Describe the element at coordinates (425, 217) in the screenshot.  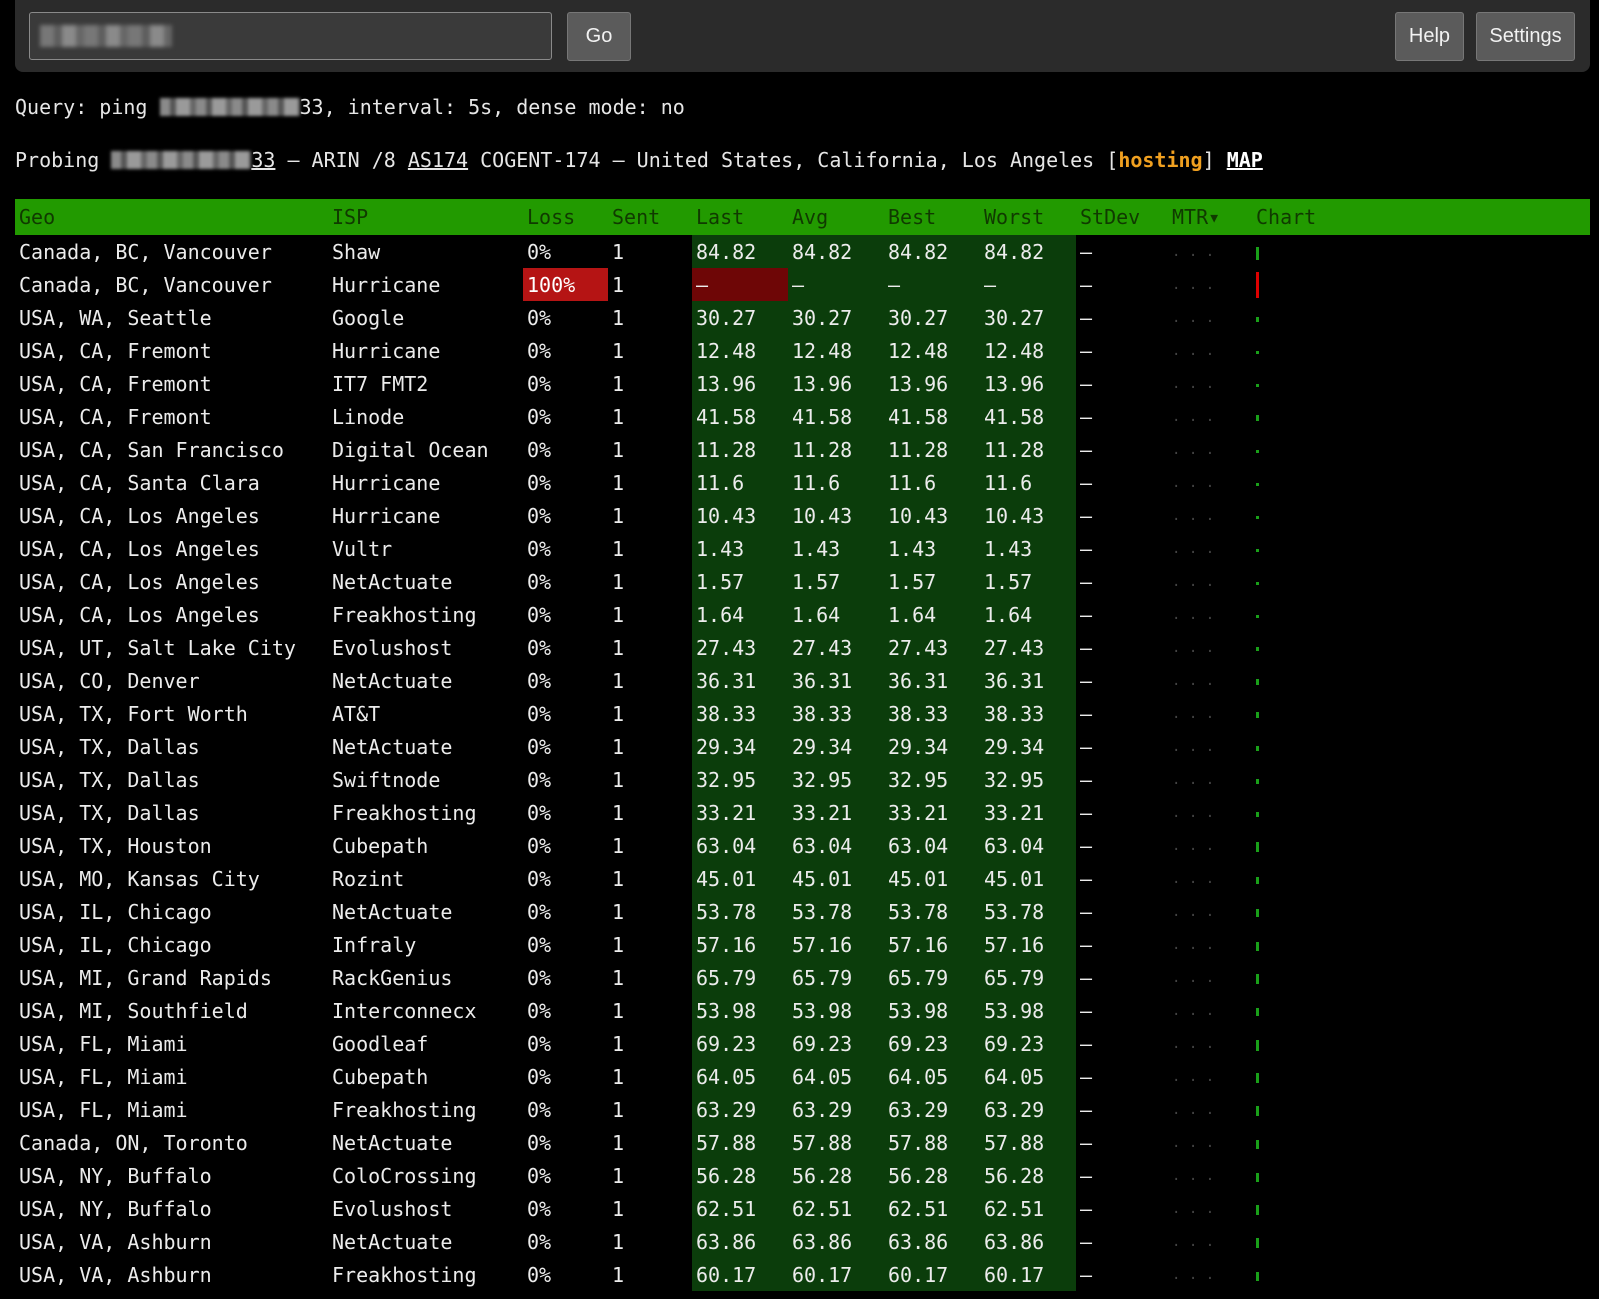
I see `col-isp: ISP` at that location.